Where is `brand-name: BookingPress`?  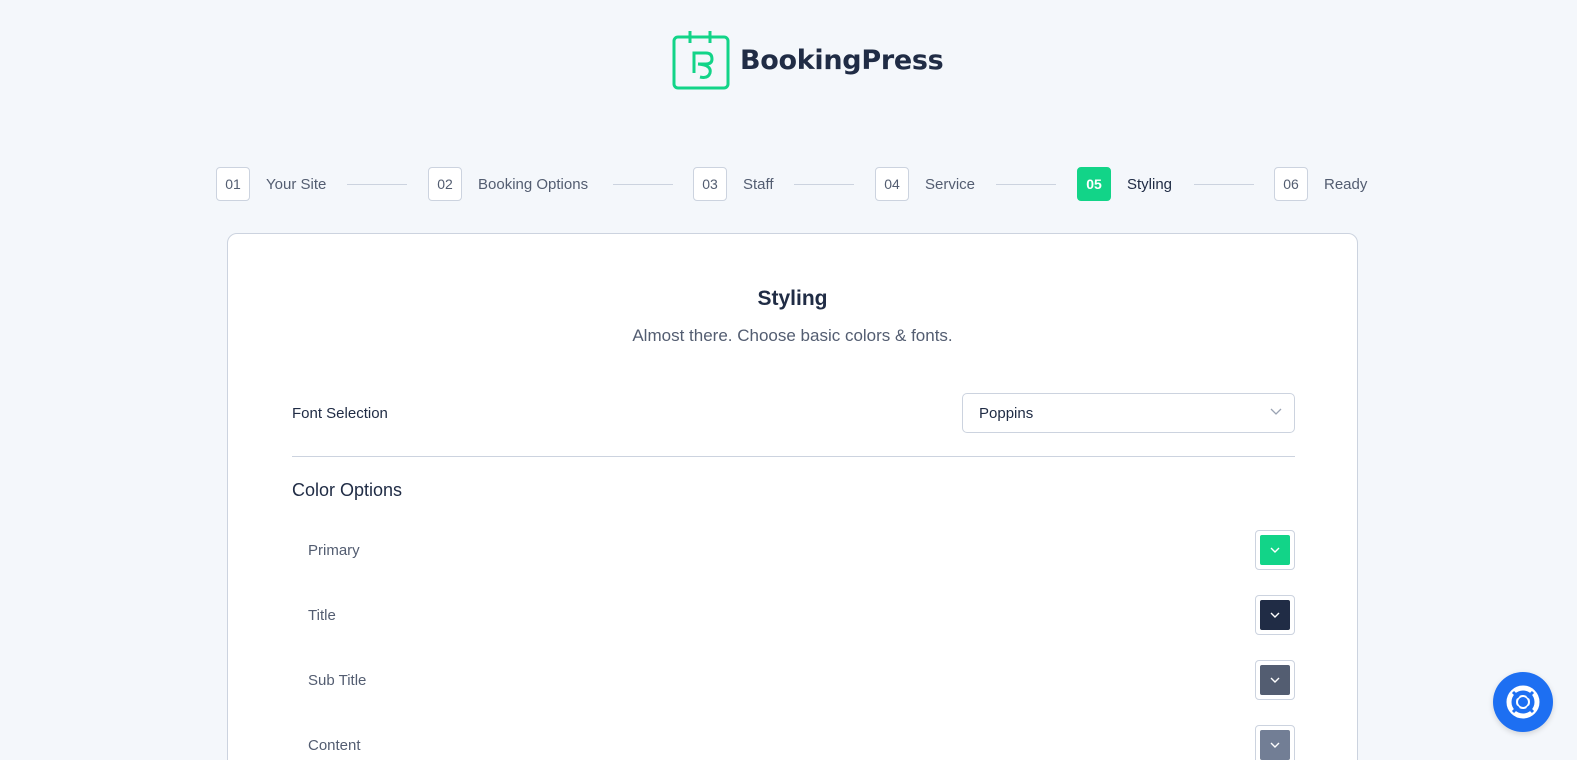
brand-name: BookingPress is located at coordinates (842, 60).